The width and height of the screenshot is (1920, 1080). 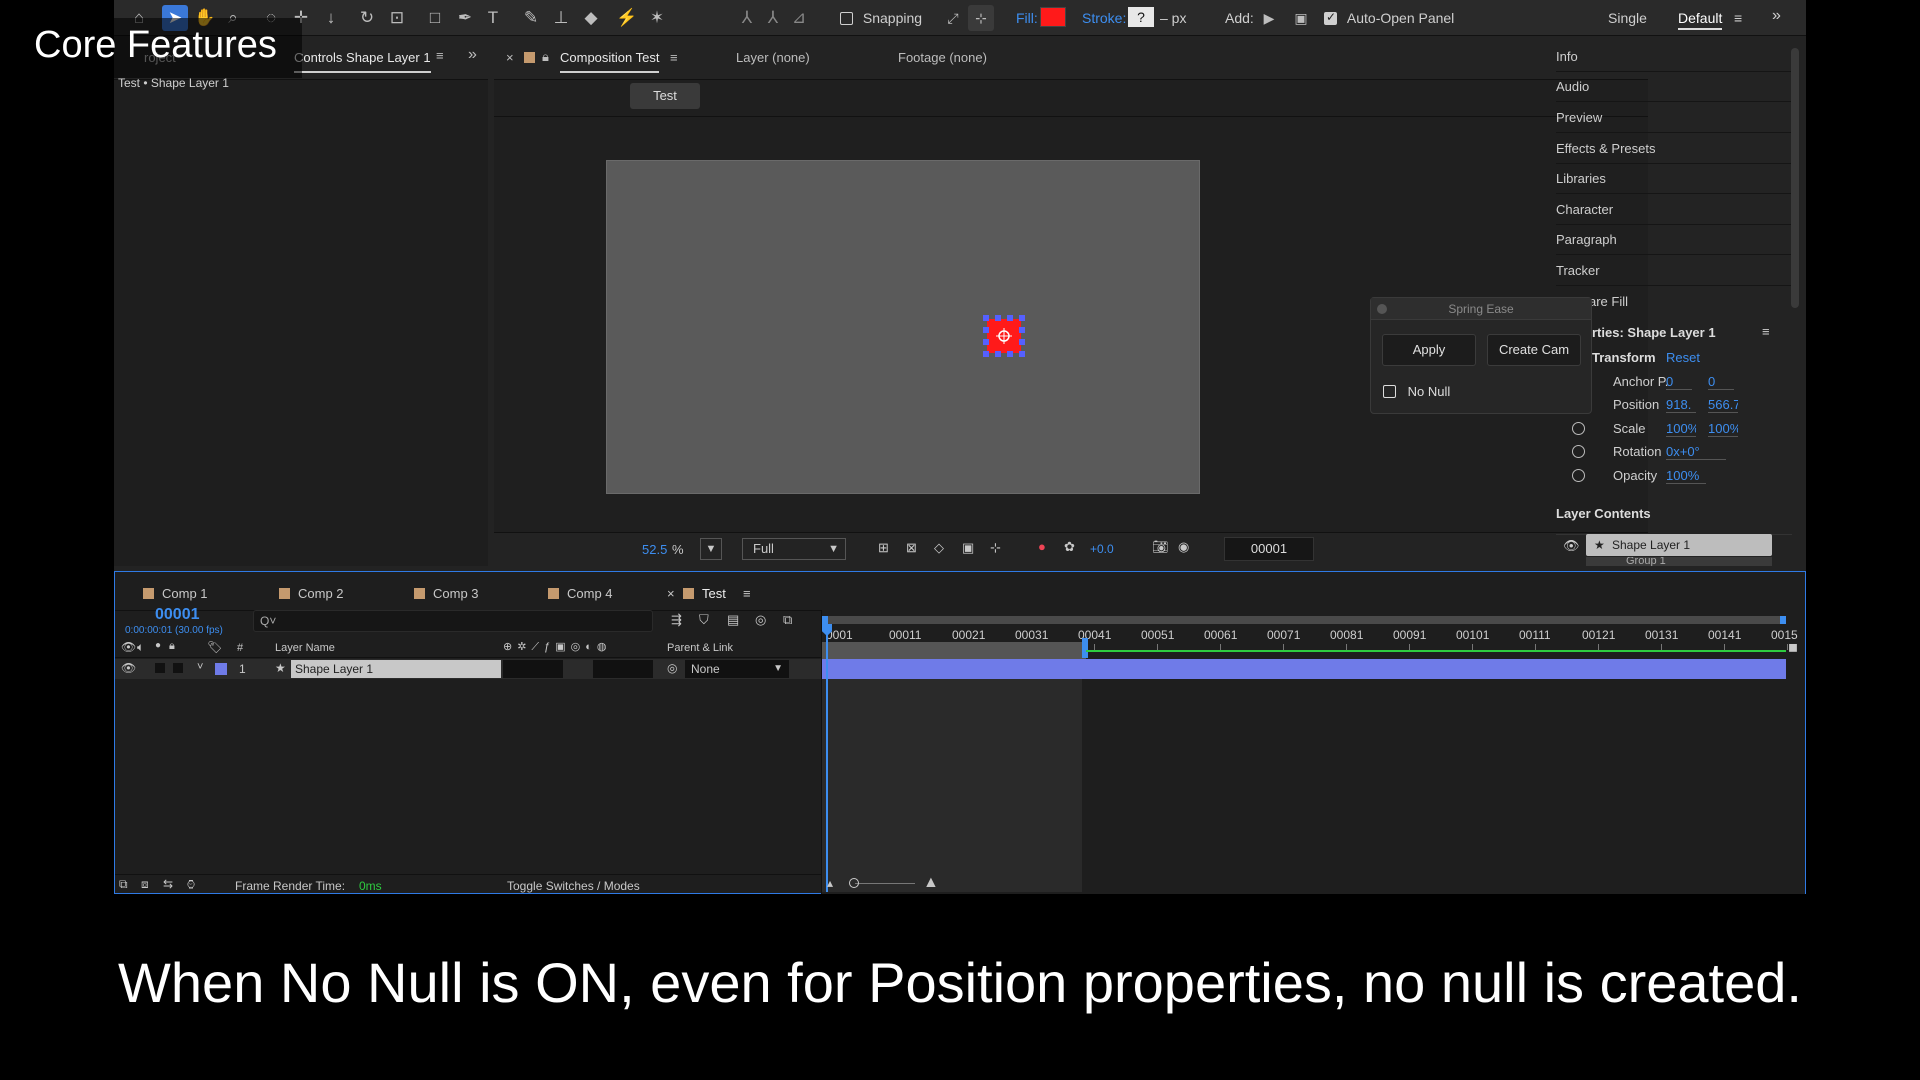 What do you see at coordinates (827, 758) in the screenshot?
I see `playhead-line` at bounding box center [827, 758].